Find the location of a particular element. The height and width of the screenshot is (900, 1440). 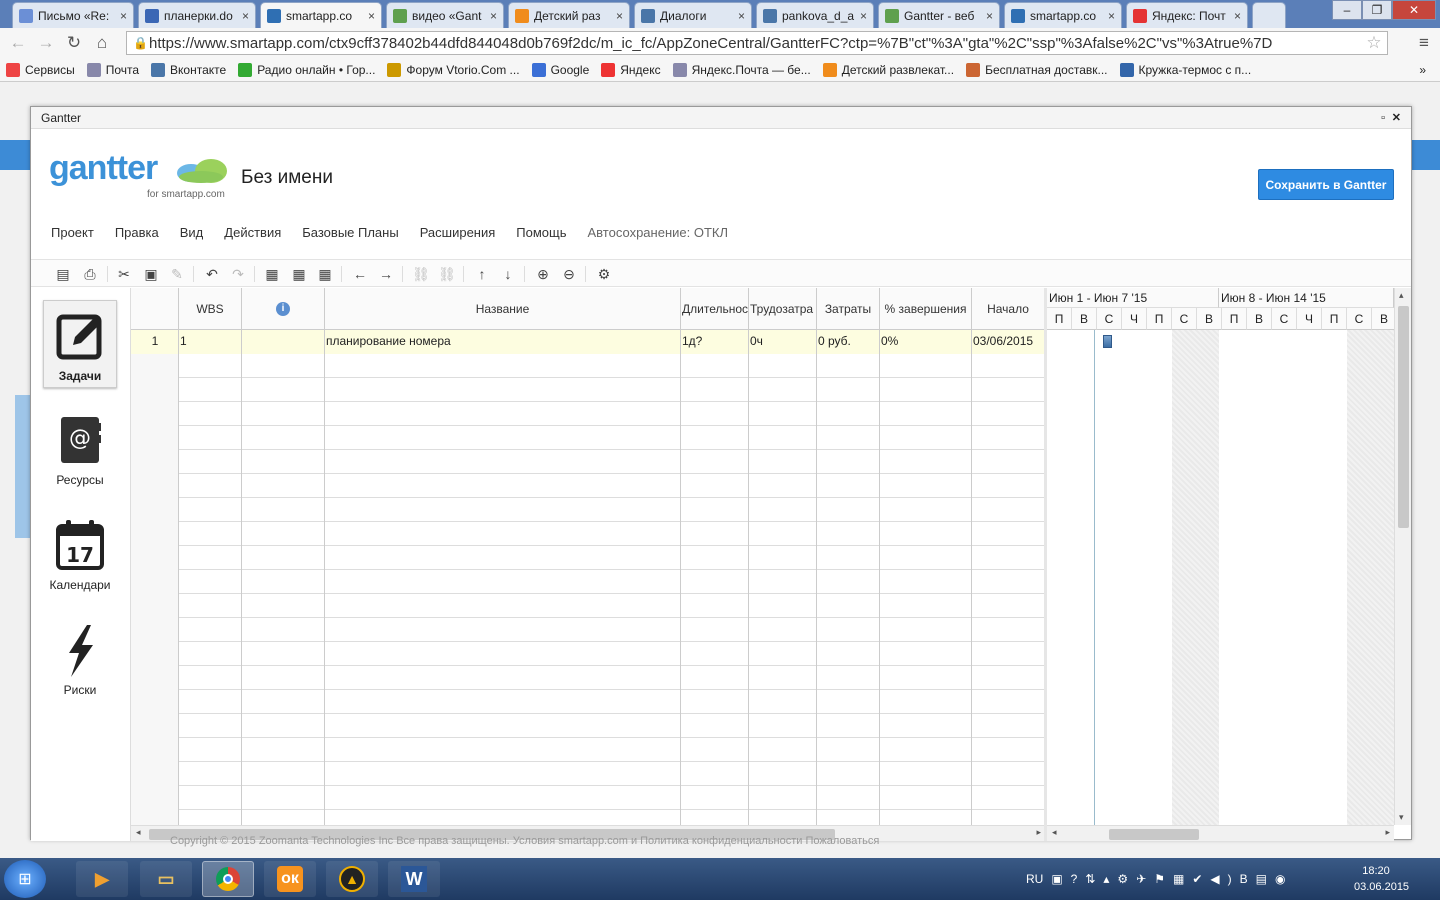

bookmark-item: Вконтакте is located at coordinates (188, 69).